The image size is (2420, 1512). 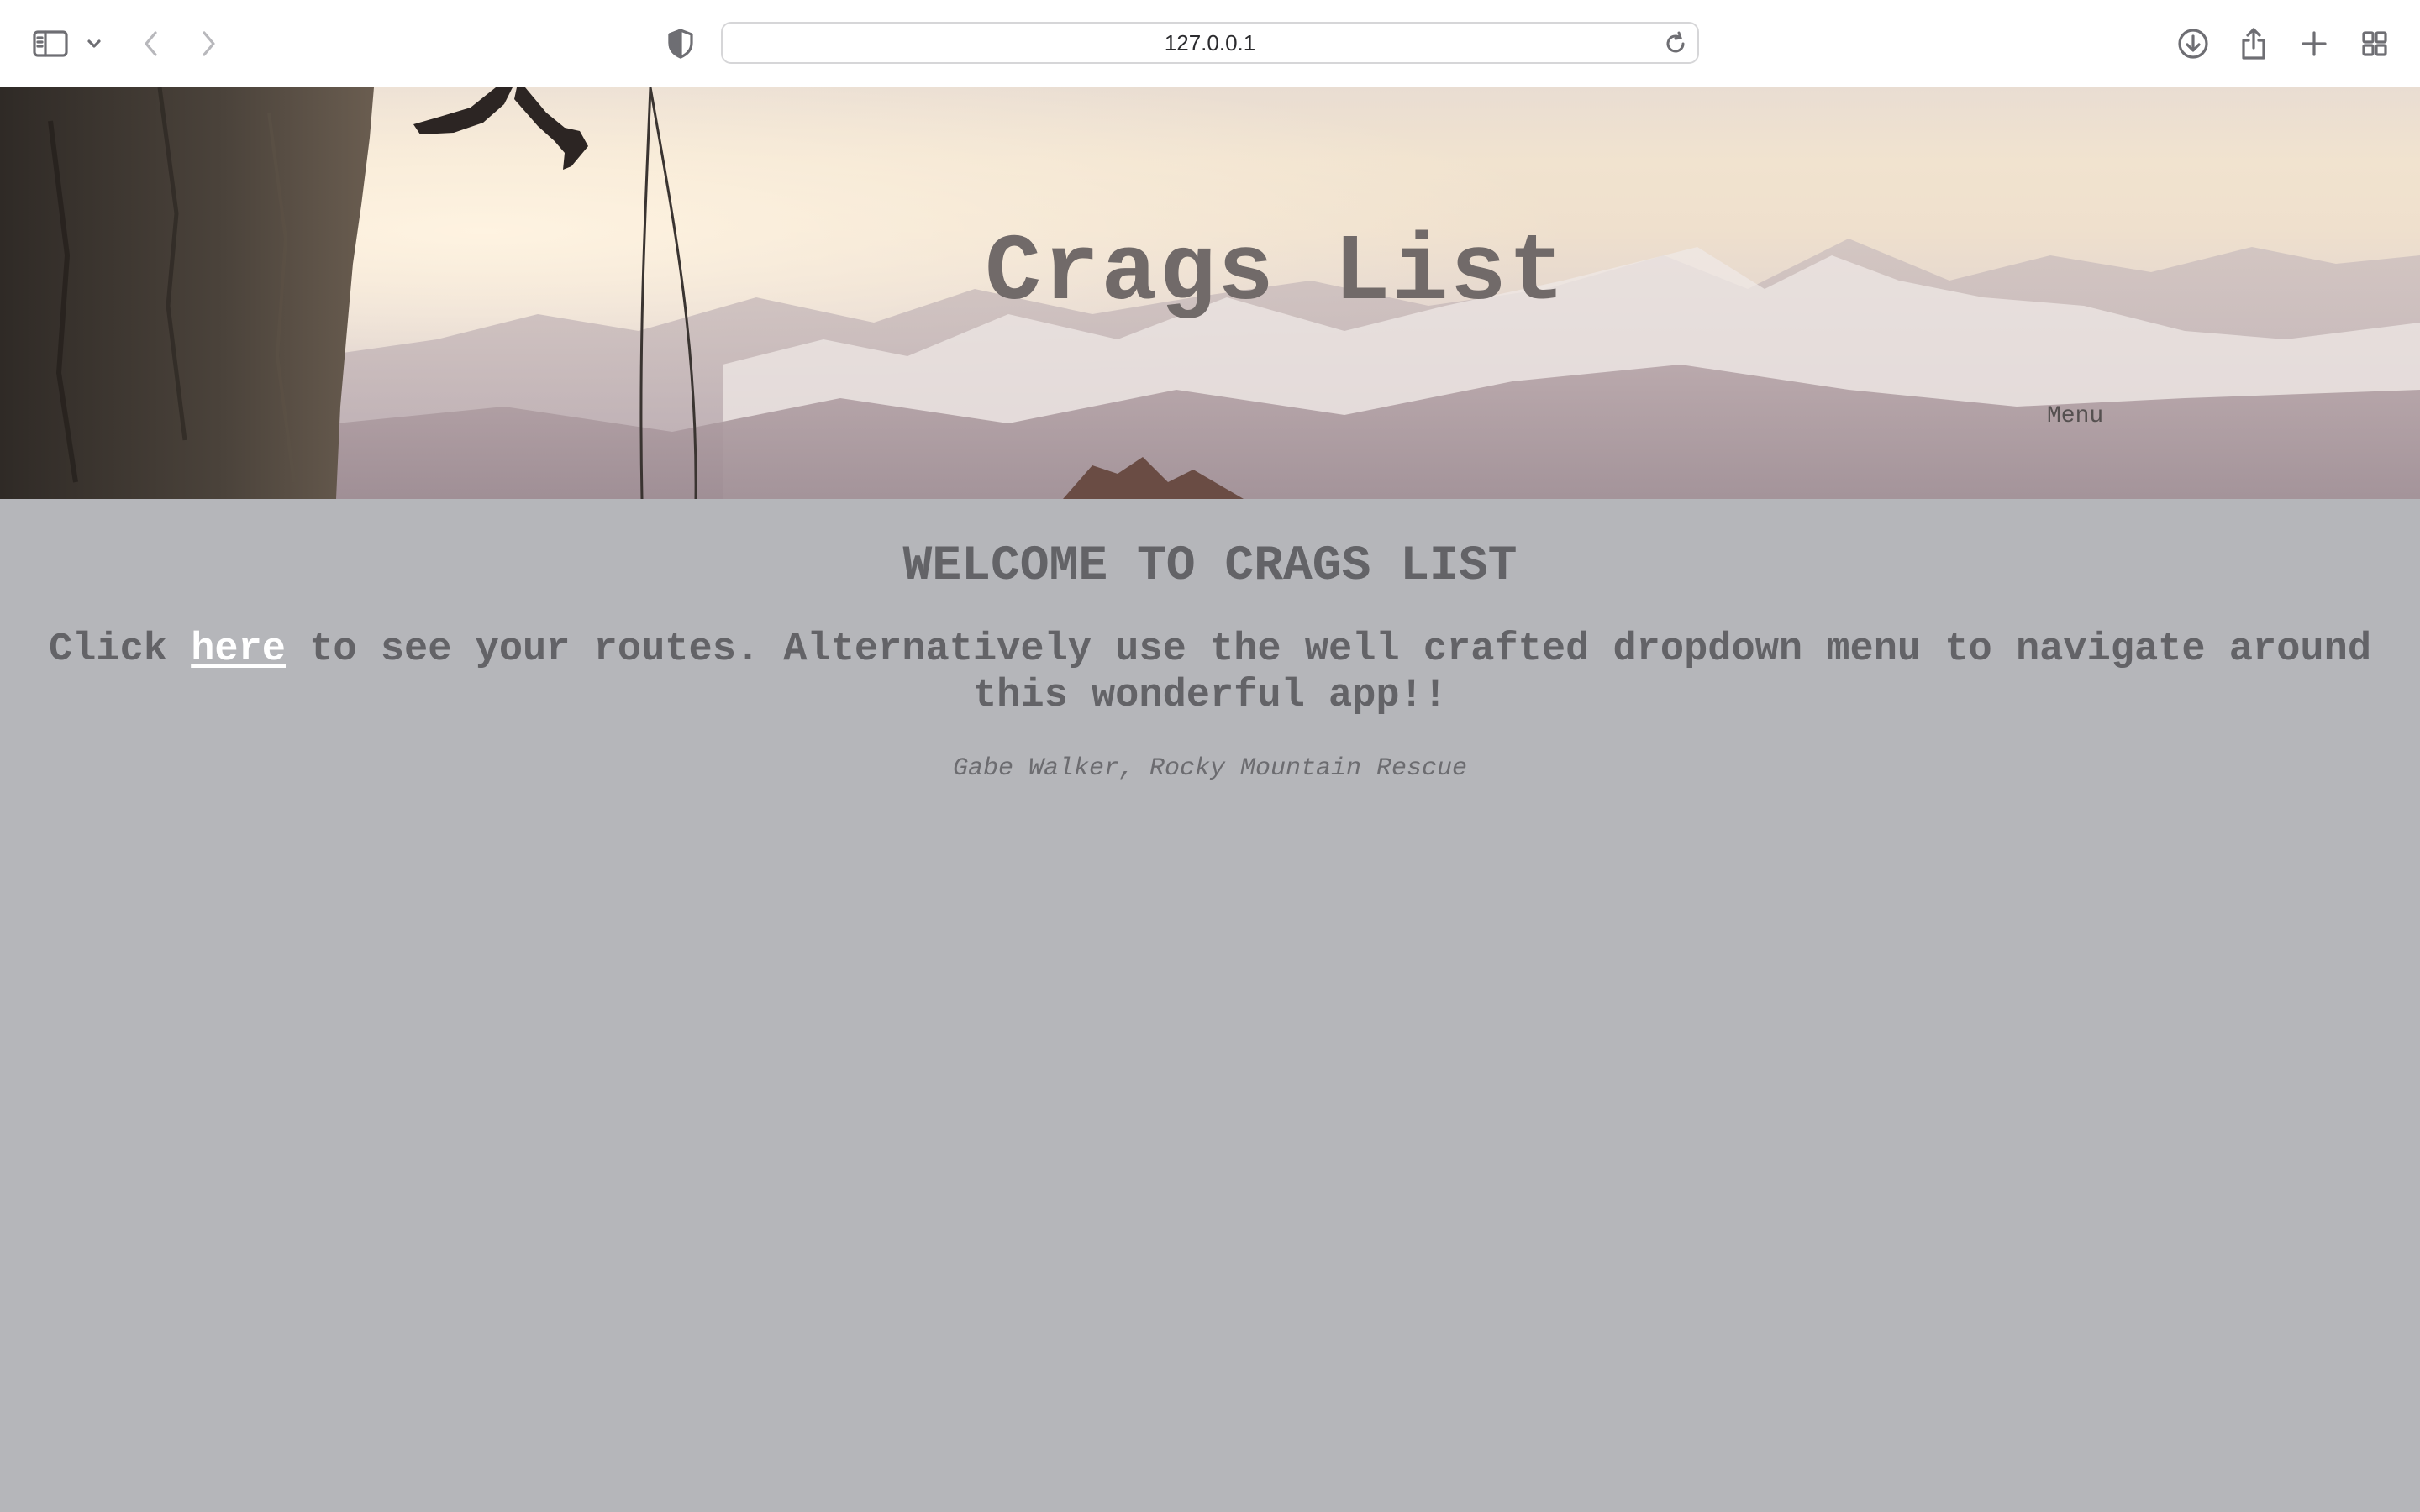 What do you see at coordinates (1275, 273) in the screenshot?
I see `site-title: Crags List` at bounding box center [1275, 273].